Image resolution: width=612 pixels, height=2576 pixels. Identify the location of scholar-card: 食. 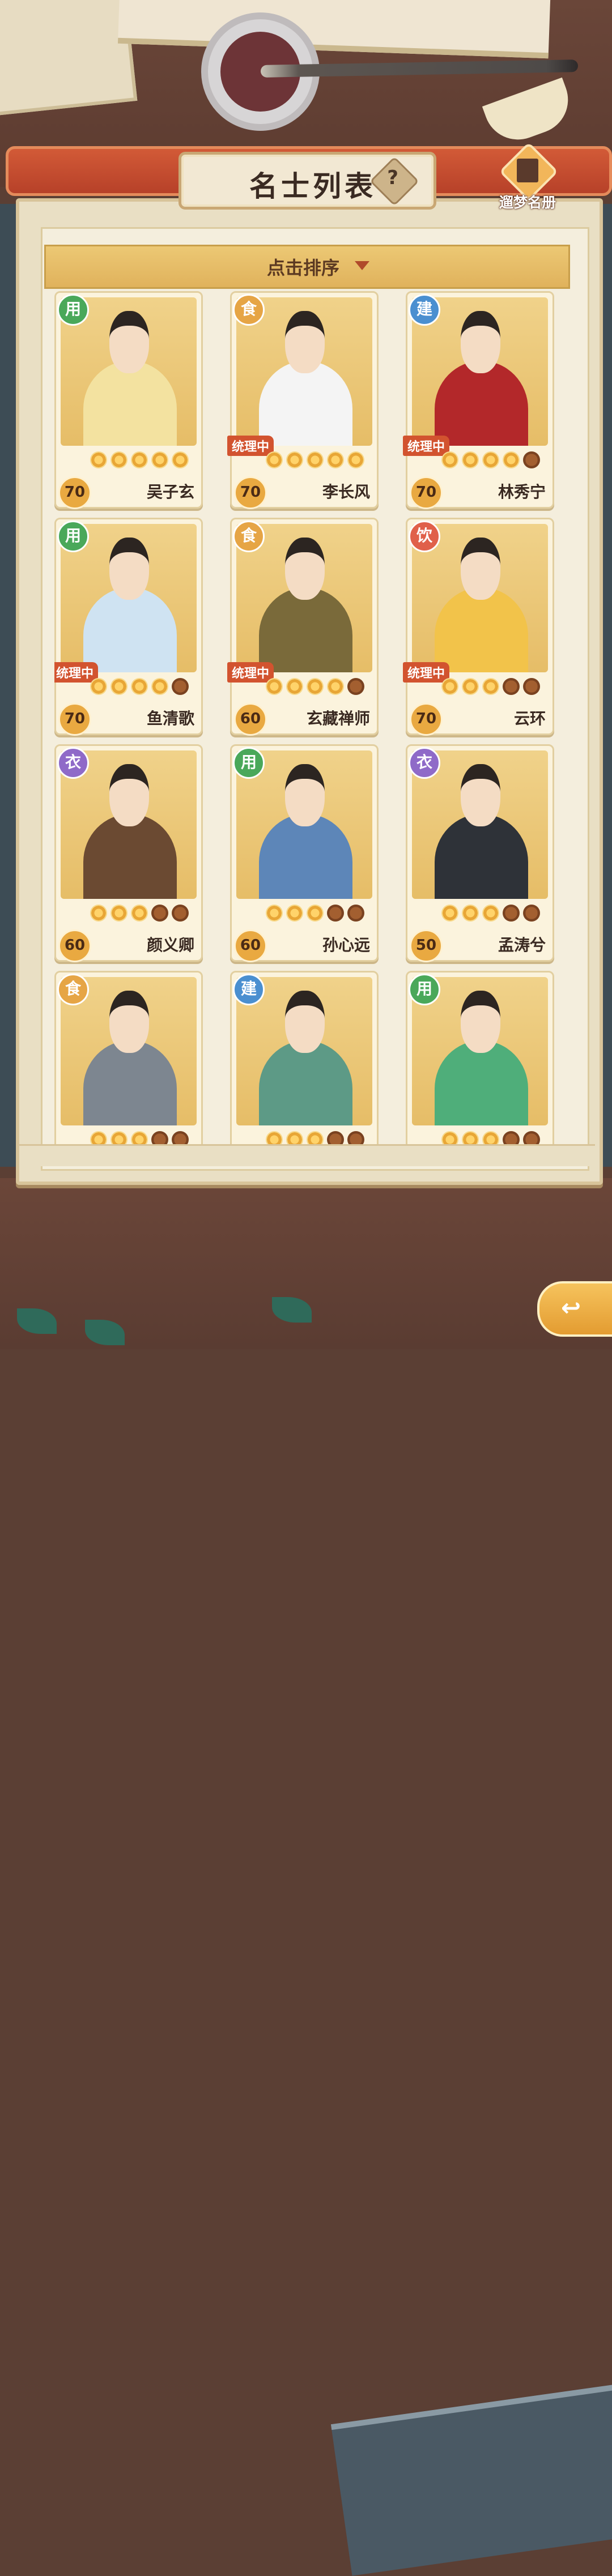
(128, 1058).